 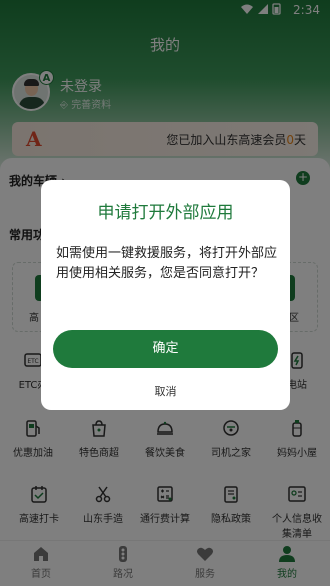 I want to click on dialog-message: 如需使用一键救援服务，将打开外部应用使用相关服务，您是否同意打开？, so click(x=167, y=263).